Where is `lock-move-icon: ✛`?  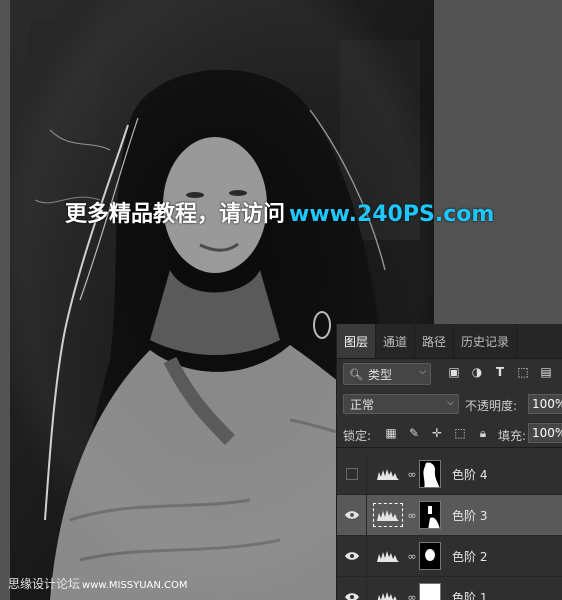
lock-move-icon: ✛ is located at coordinates (437, 433).